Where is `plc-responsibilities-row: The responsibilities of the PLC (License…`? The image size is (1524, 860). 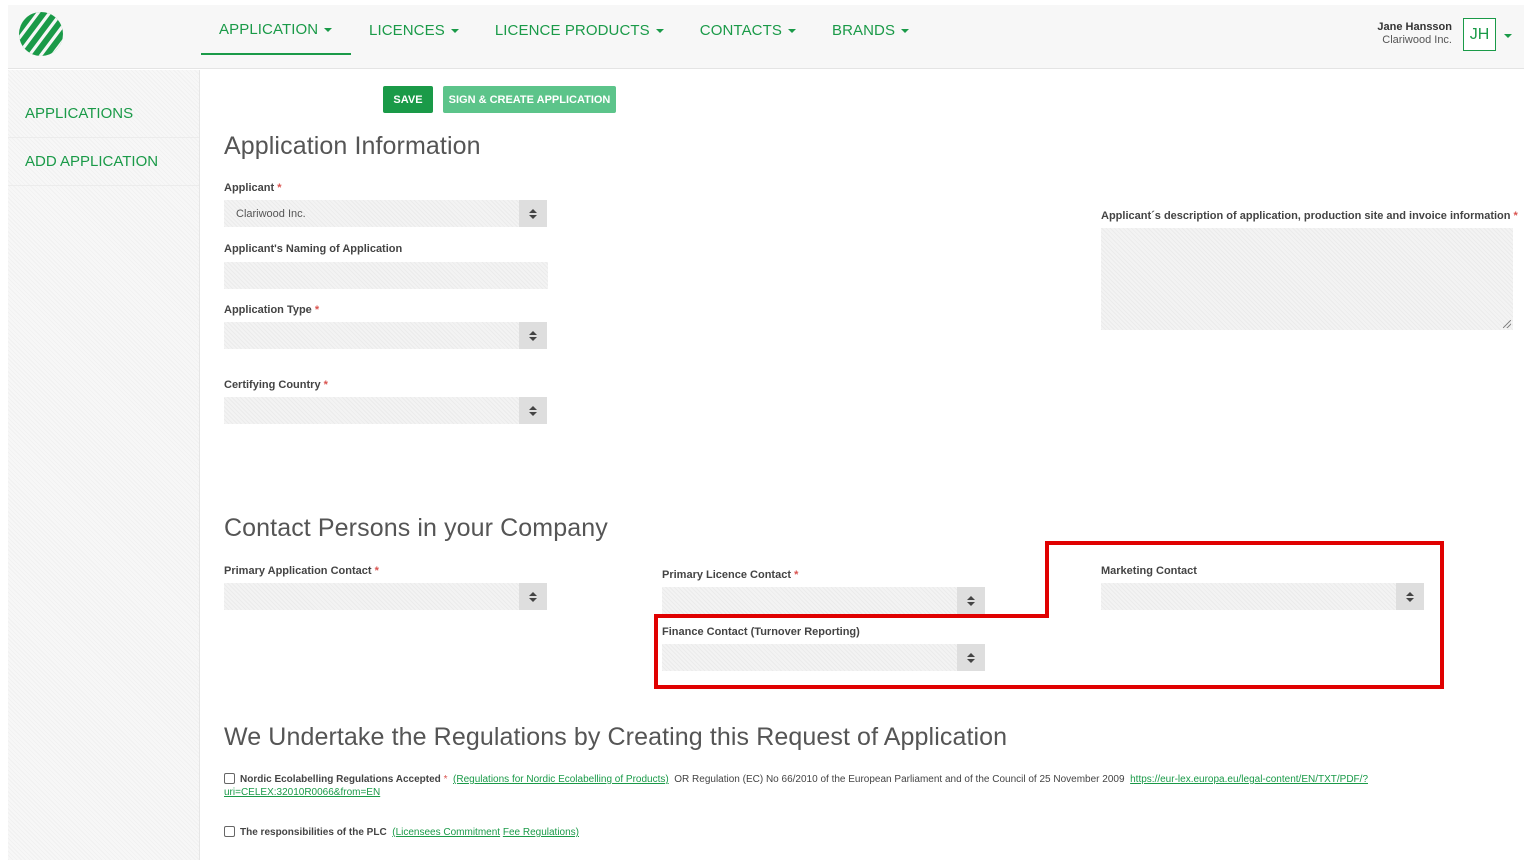 plc-responsibilities-row: The responsibilities of the PLC (License… is located at coordinates (401, 832).